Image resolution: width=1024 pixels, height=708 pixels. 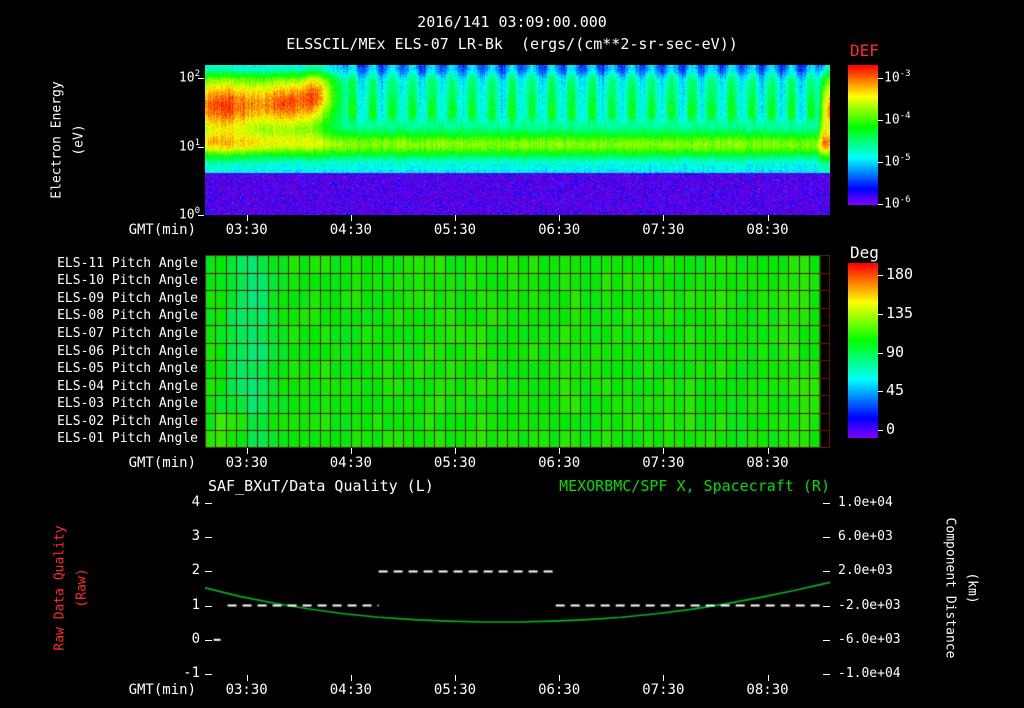 What do you see at coordinates (79, 140) in the screenshot?
I see `energy-axis-label-line2: (eV)` at bounding box center [79, 140].